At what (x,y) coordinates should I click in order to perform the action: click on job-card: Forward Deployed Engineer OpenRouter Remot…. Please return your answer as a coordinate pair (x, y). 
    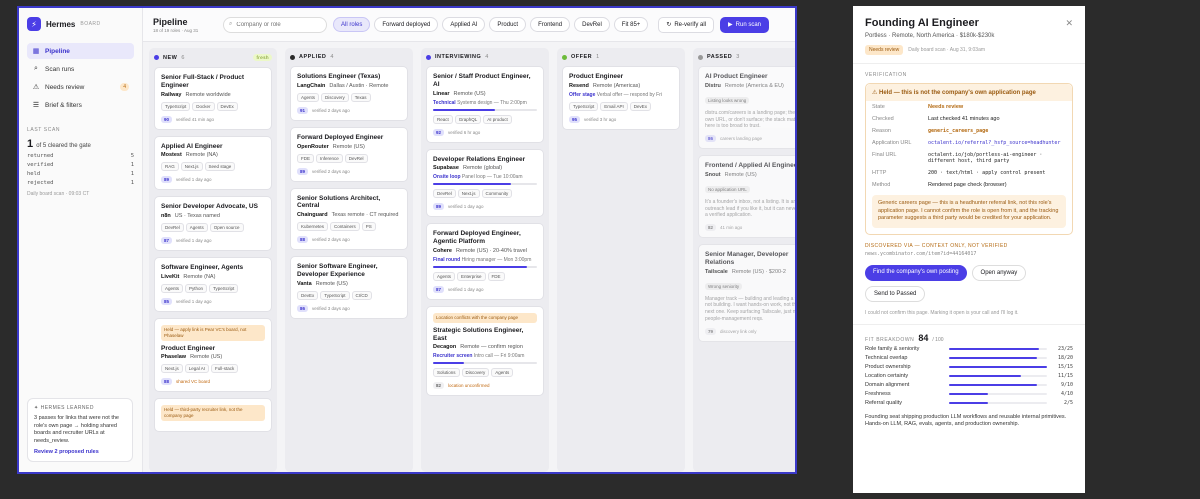
    Looking at the image, I should click on (349, 154).